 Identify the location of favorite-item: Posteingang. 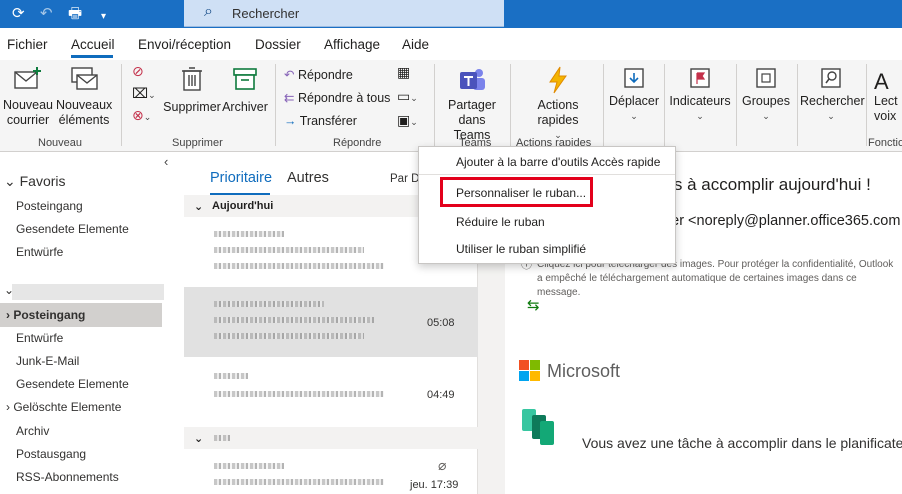
(49, 206).